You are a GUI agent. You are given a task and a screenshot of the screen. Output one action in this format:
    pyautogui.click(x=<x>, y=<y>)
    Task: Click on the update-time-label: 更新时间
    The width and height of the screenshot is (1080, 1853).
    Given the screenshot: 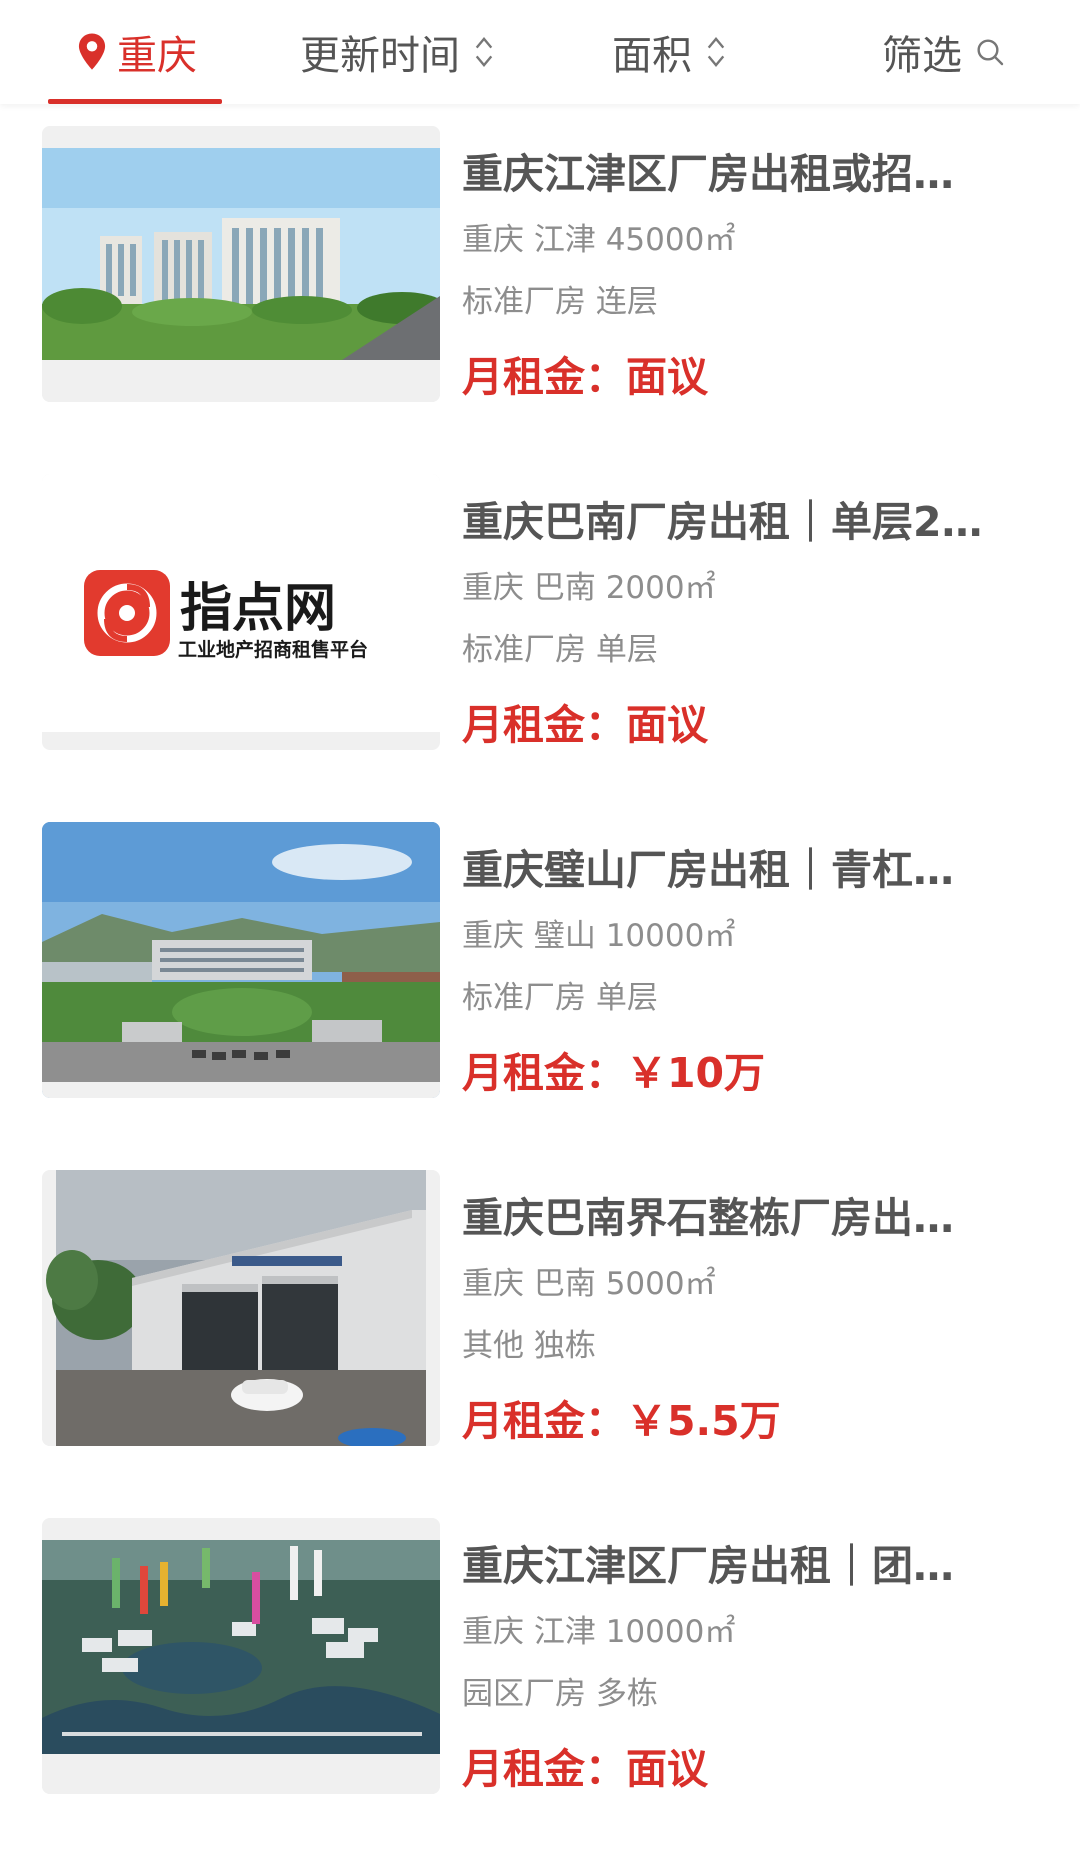 What is the action you would take?
    pyautogui.click(x=380, y=56)
    